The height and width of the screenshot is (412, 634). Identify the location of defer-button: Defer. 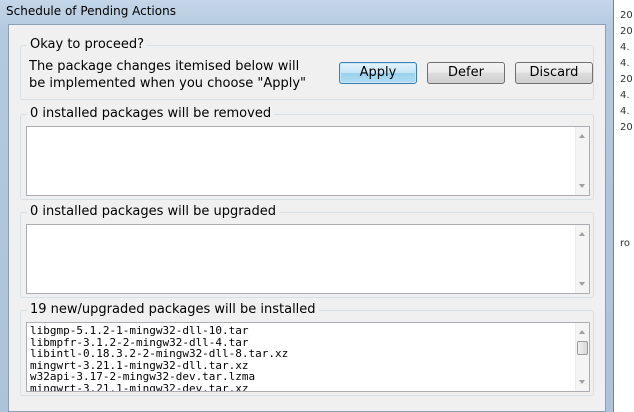
(466, 73).